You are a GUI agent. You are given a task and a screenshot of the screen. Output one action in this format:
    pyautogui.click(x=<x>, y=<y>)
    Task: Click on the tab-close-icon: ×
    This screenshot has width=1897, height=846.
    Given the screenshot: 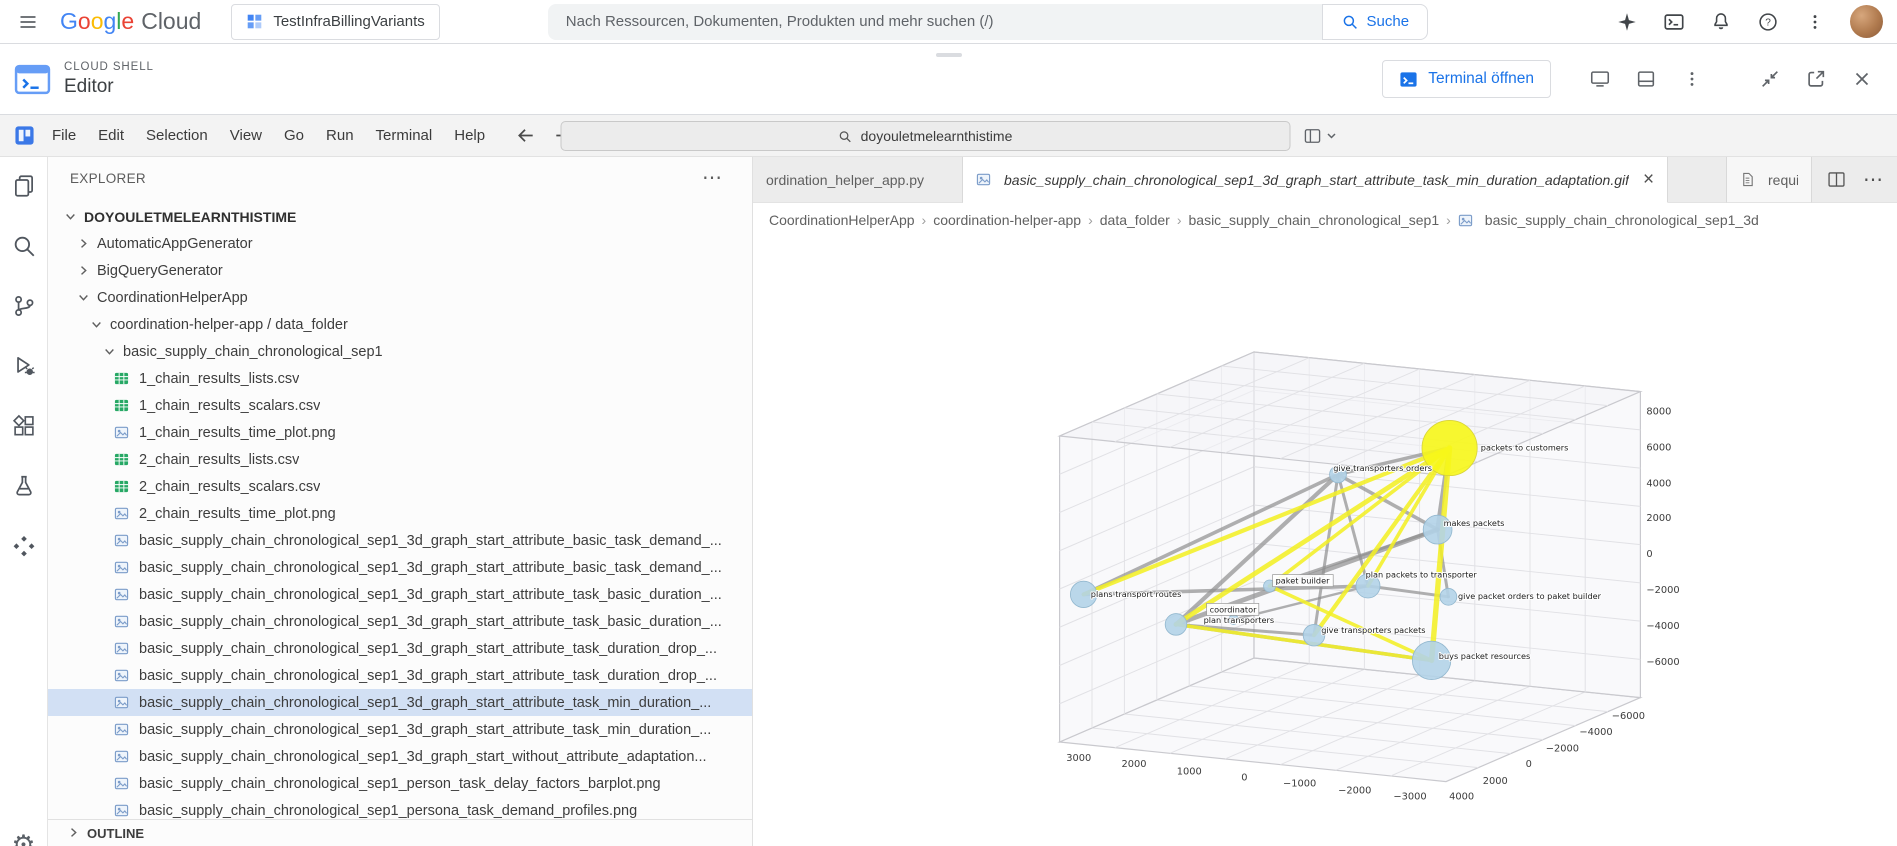 What is the action you would take?
    pyautogui.click(x=1648, y=179)
    